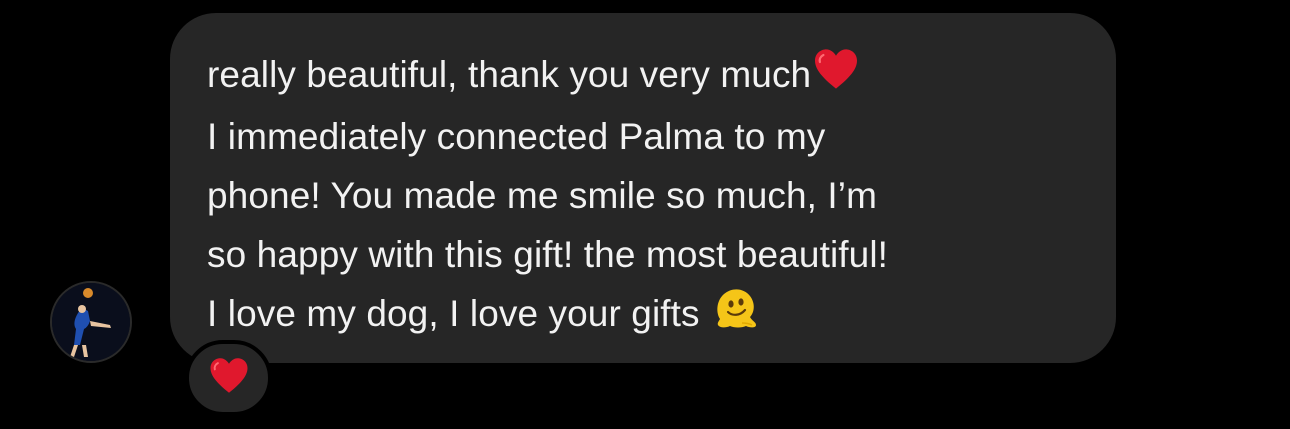 Image resolution: width=1290 pixels, height=429 pixels. Describe the element at coordinates (516, 136) in the screenshot. I see `message-text: I immediately connected Palma to my` at that location.